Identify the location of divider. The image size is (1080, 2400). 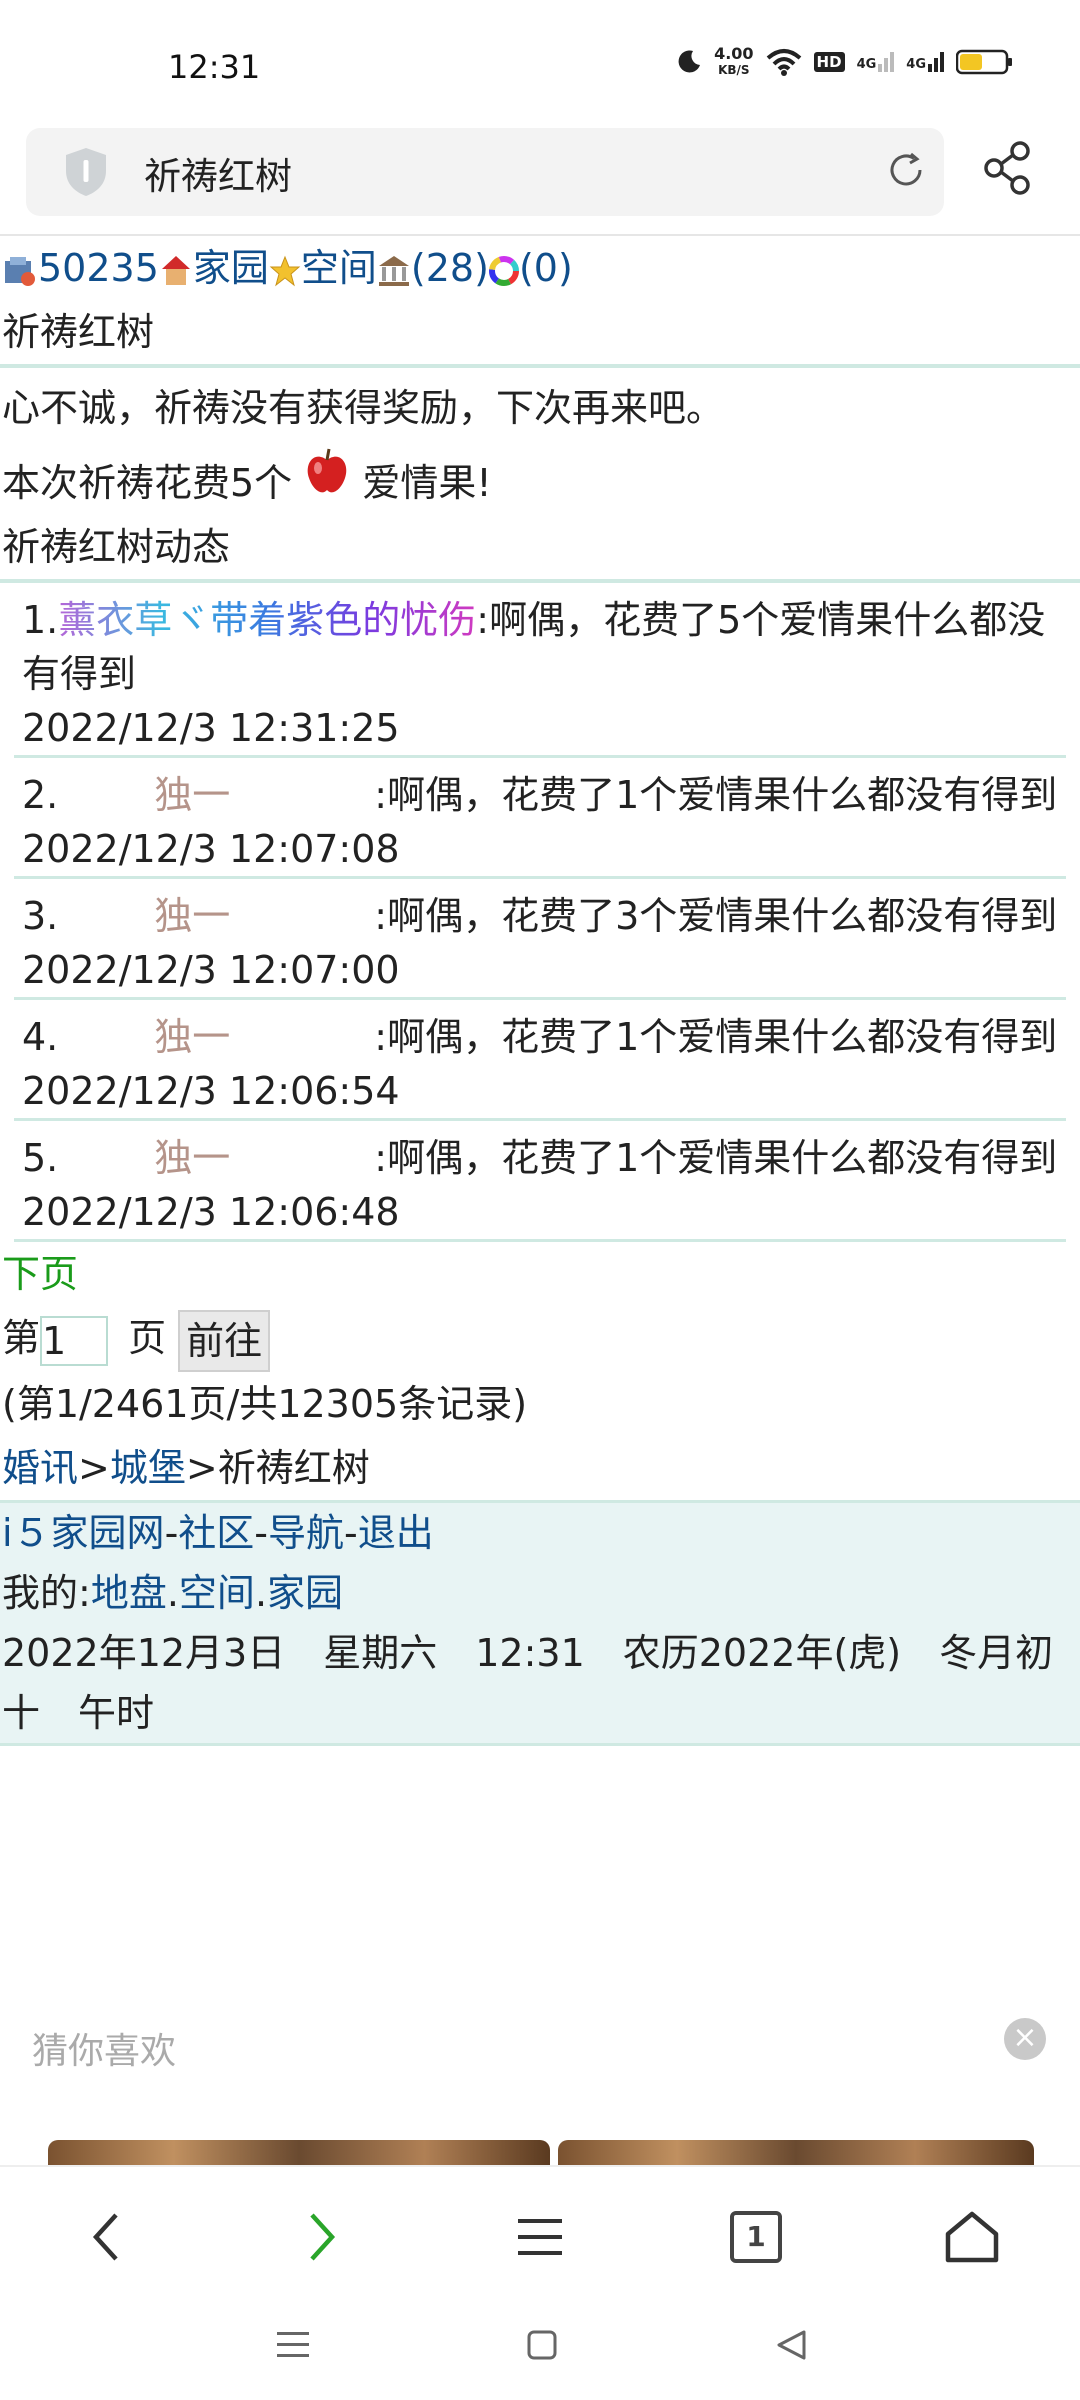
(540, 366).